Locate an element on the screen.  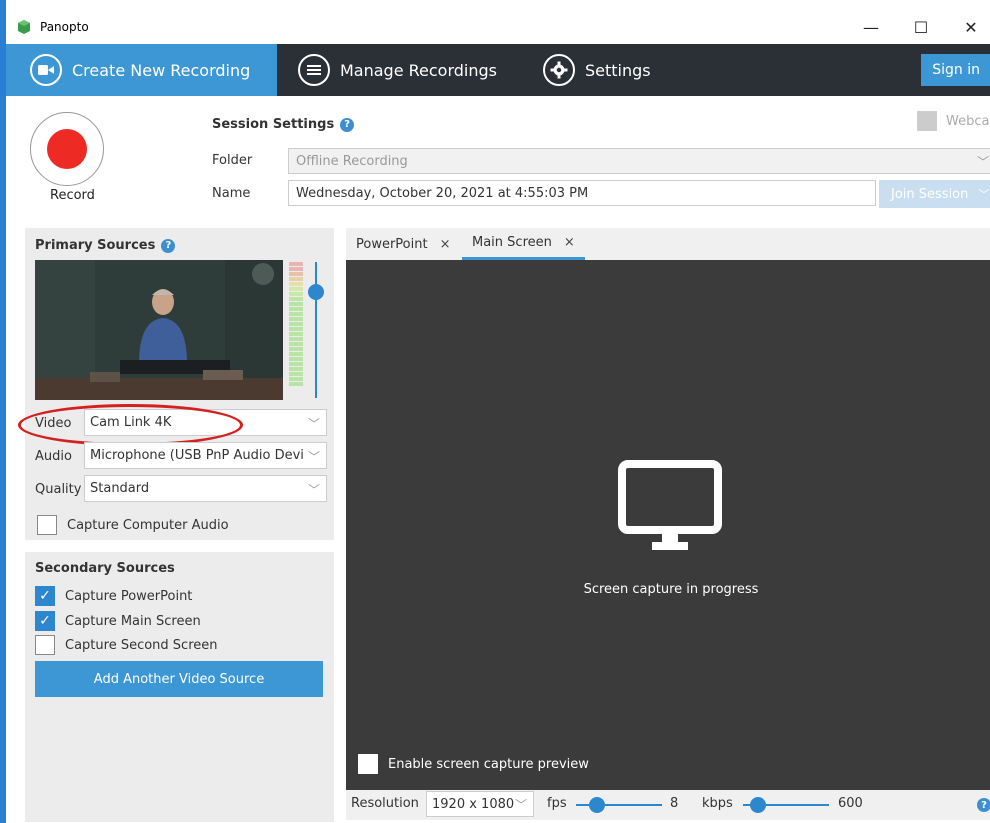
panopto-logo-icon is located at coordinates (24, 27).